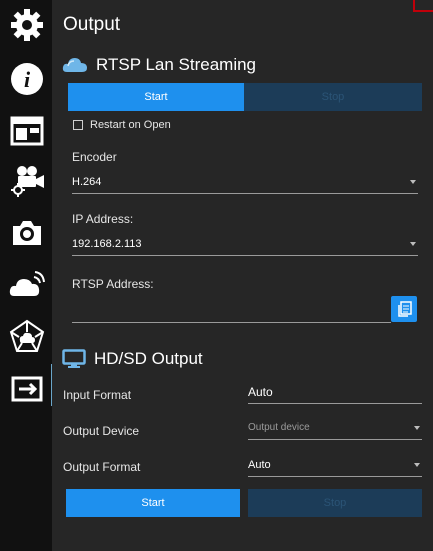  What do you see at coordinates (260, 391) in the screenshot?
I see `input-format-value: Auto` at bounding box center [260, 391].